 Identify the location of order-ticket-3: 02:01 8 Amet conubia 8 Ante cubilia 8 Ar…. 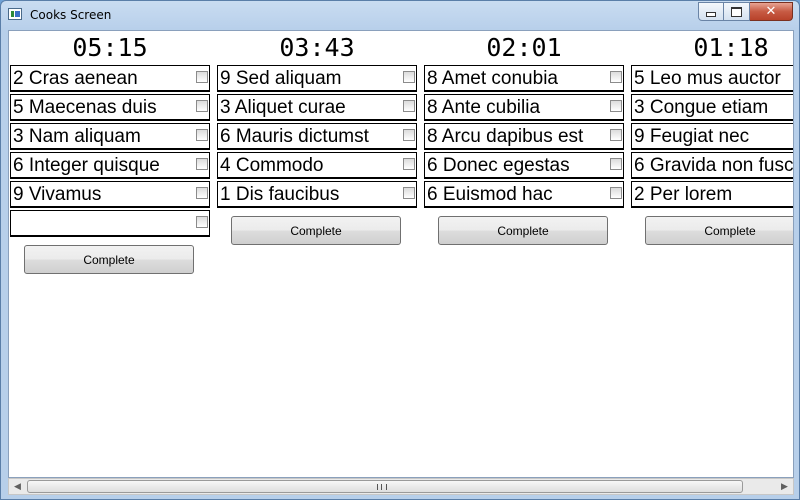
(524, 120).